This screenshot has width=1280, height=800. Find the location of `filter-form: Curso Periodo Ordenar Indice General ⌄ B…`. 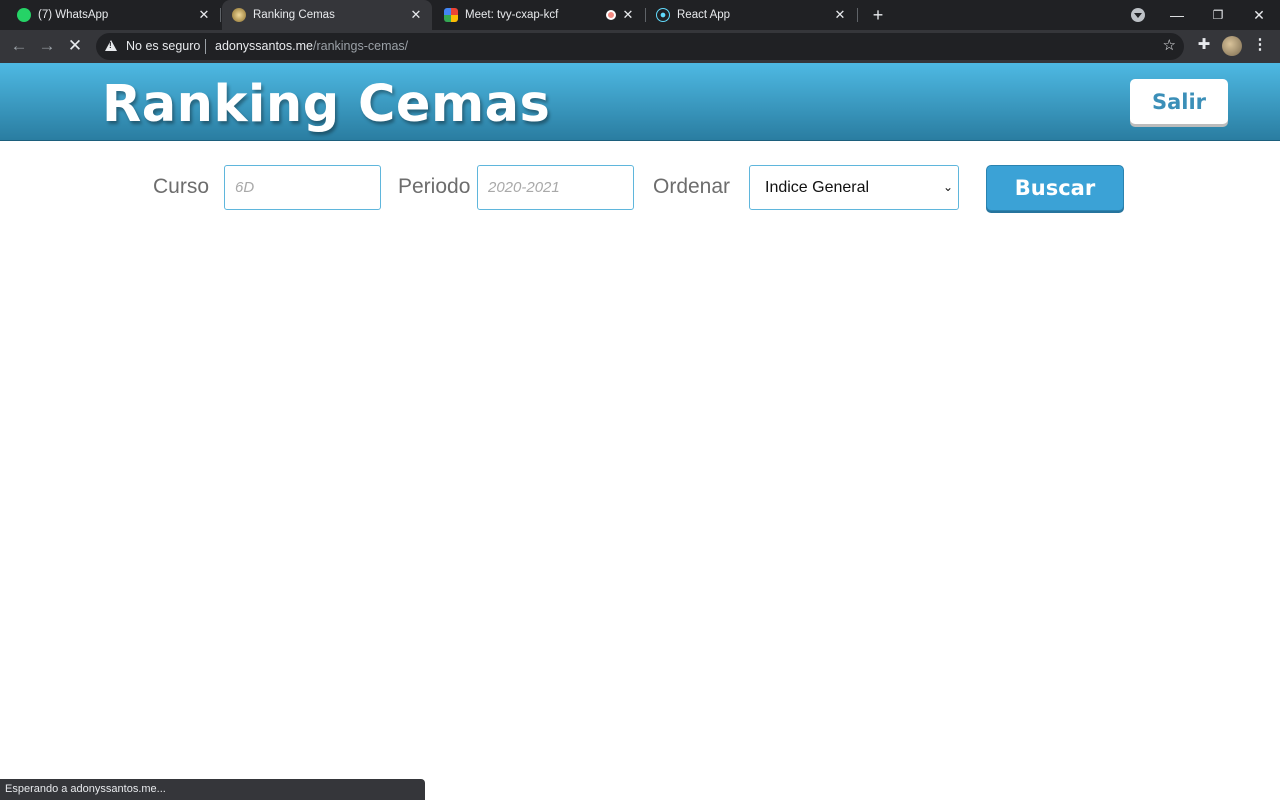

filter-form: Curso Periodo Ordenar Indice General ⌄ B… is located at coordinates (640, 190).